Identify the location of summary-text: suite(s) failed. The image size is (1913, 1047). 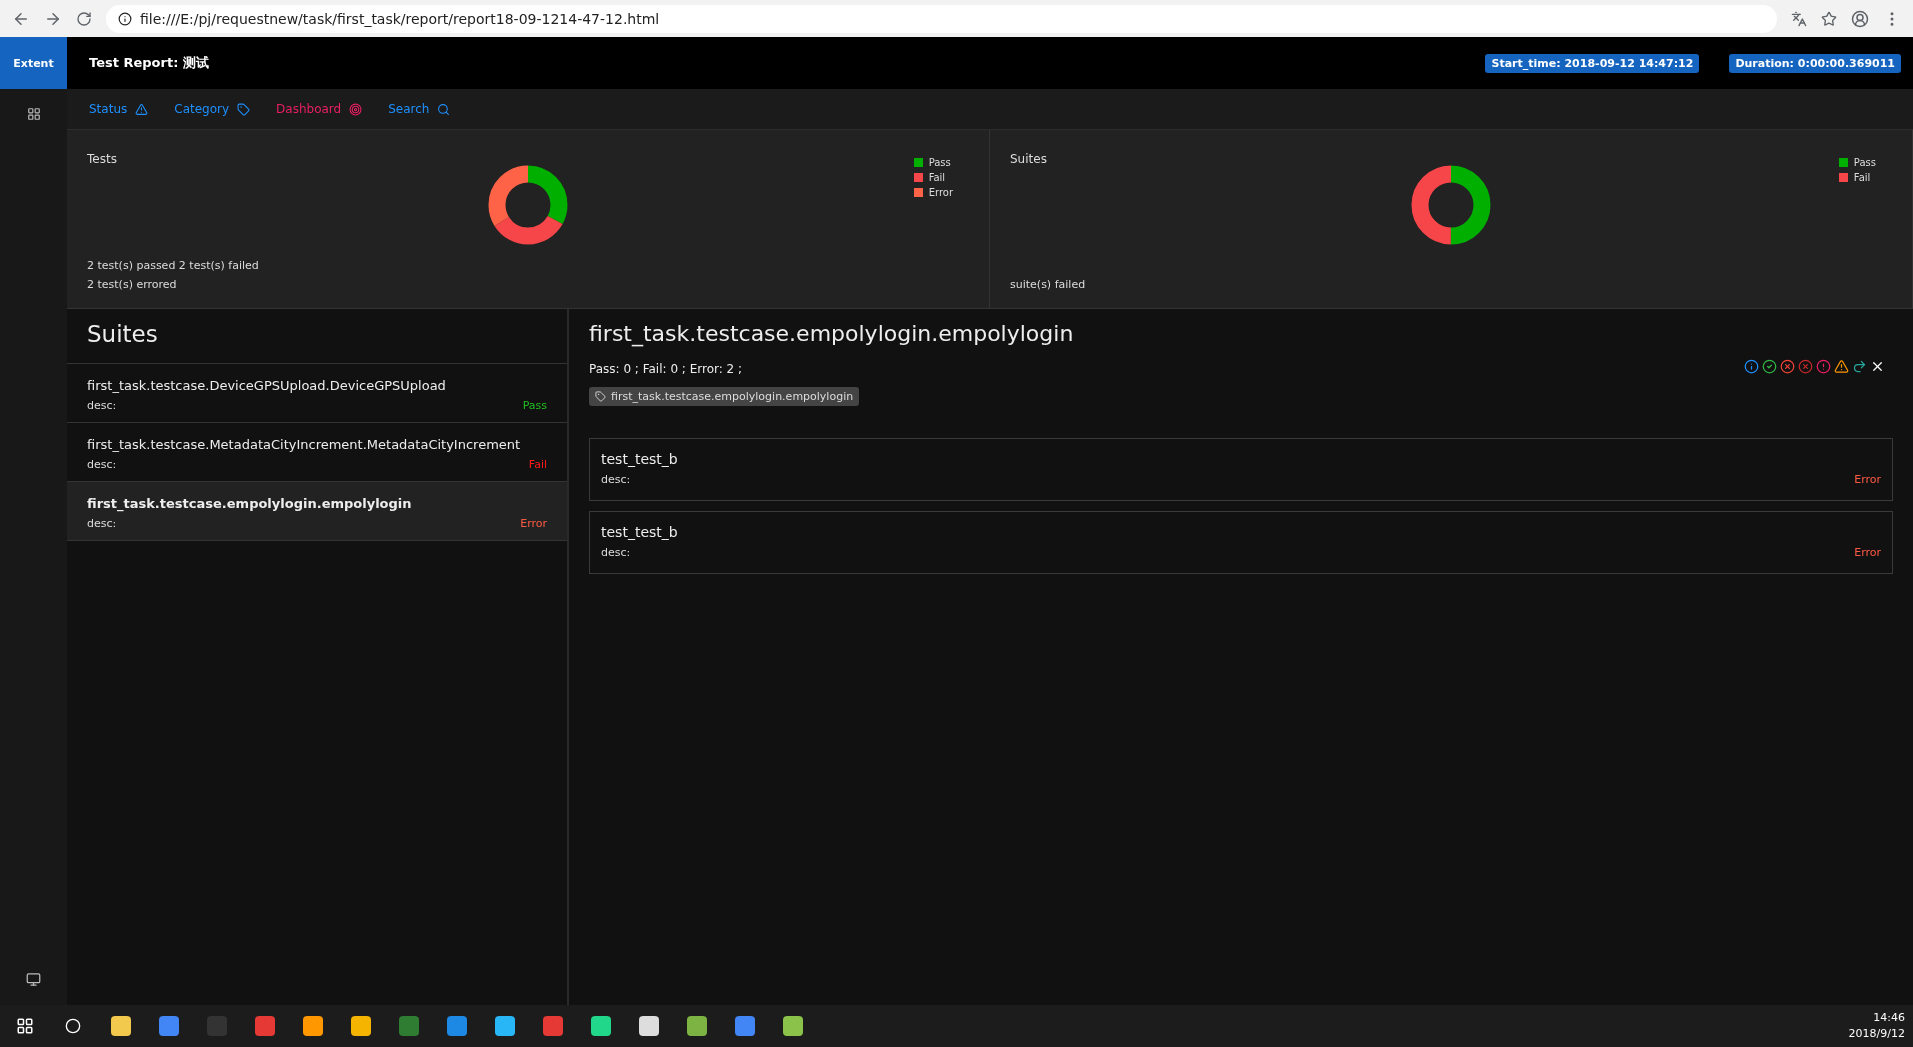
(1048, 285).